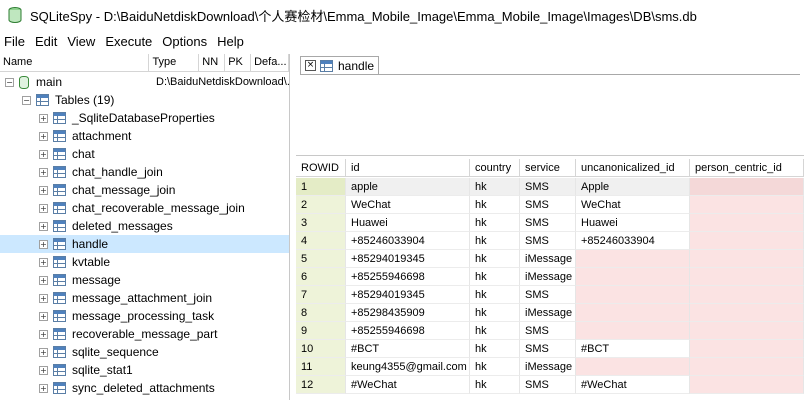 The height and width of the screenshot is (400, 804). What do you see at coordinates (144, 226) in the screenshot?
I see `tree-table-deleted-messages: + deleted_messages` at bounding box center [144, 226].